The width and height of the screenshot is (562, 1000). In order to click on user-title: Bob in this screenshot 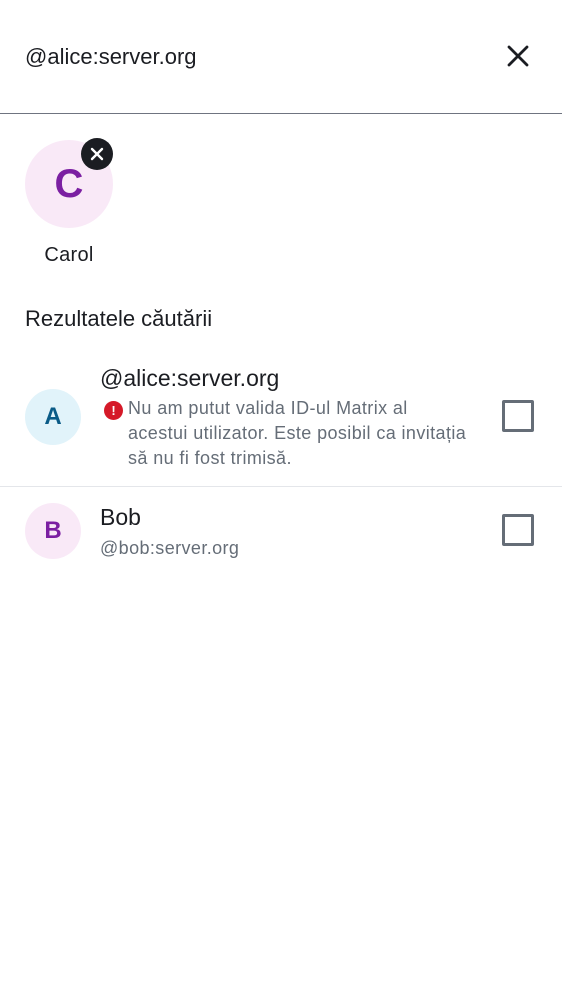, I will do `click(120, 517)`.